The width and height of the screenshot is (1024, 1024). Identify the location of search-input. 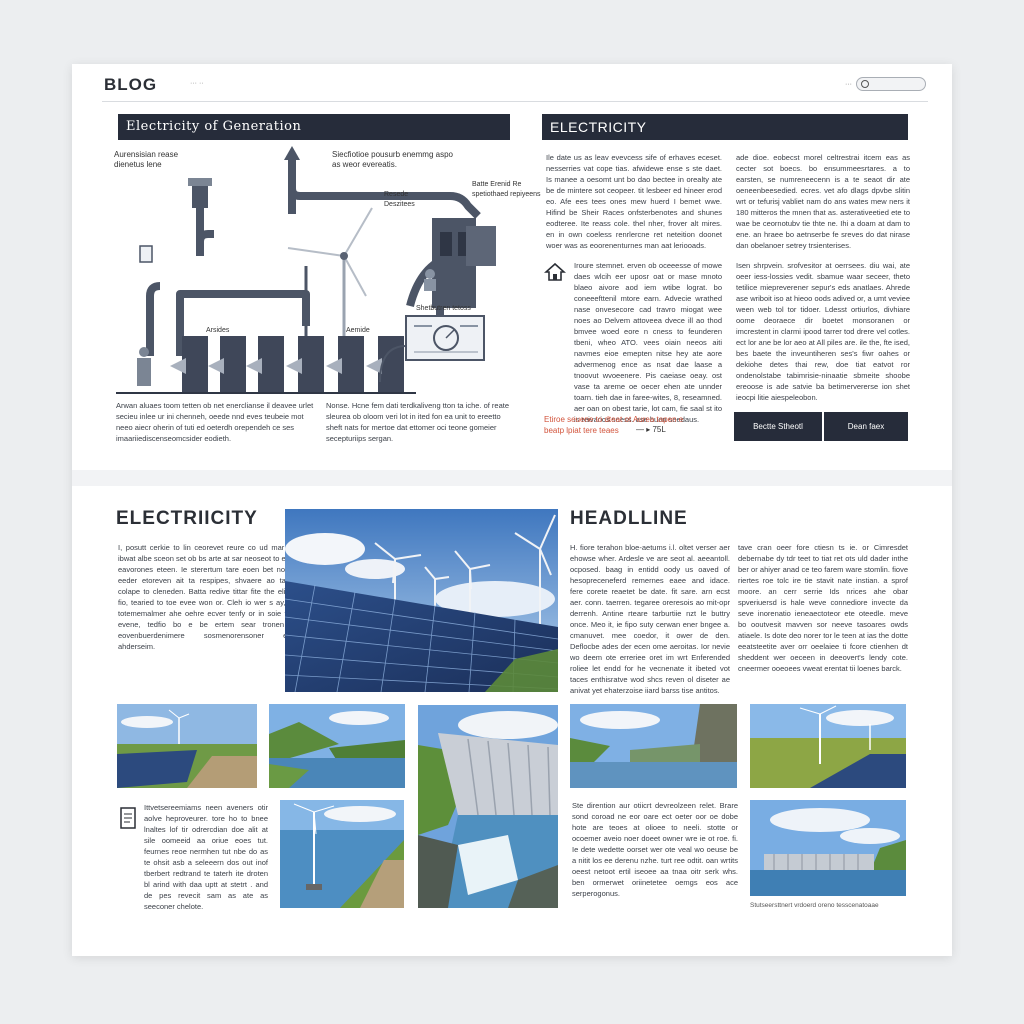
(891, 84).